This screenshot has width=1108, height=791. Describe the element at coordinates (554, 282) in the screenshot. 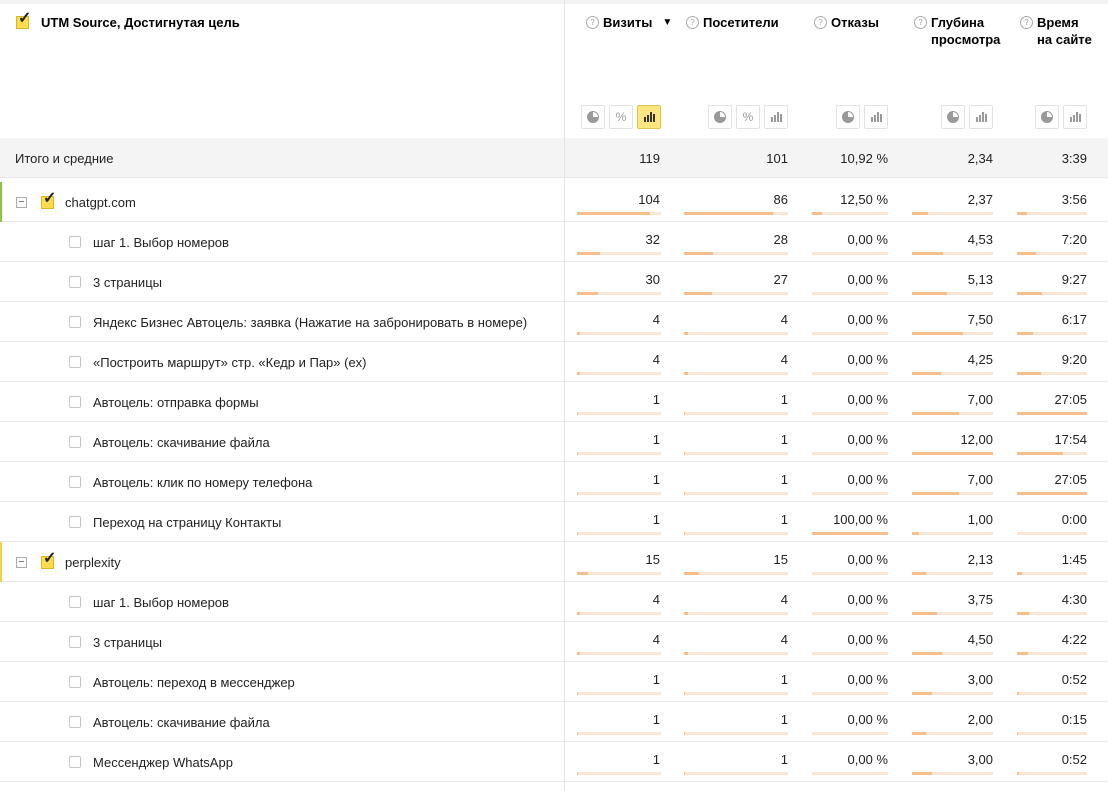

I see `table-row: 3 страницы 30 27 0,00 % 5,13 9:27` at that location.